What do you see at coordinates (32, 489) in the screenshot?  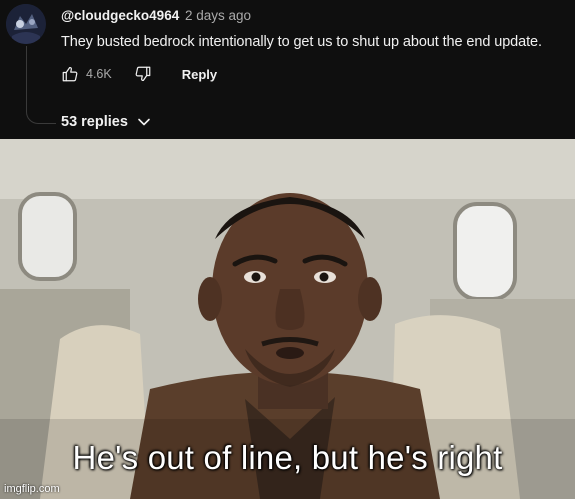 I see `imgflip-watermark: imgflip.com` at bounding box center [32, 489].